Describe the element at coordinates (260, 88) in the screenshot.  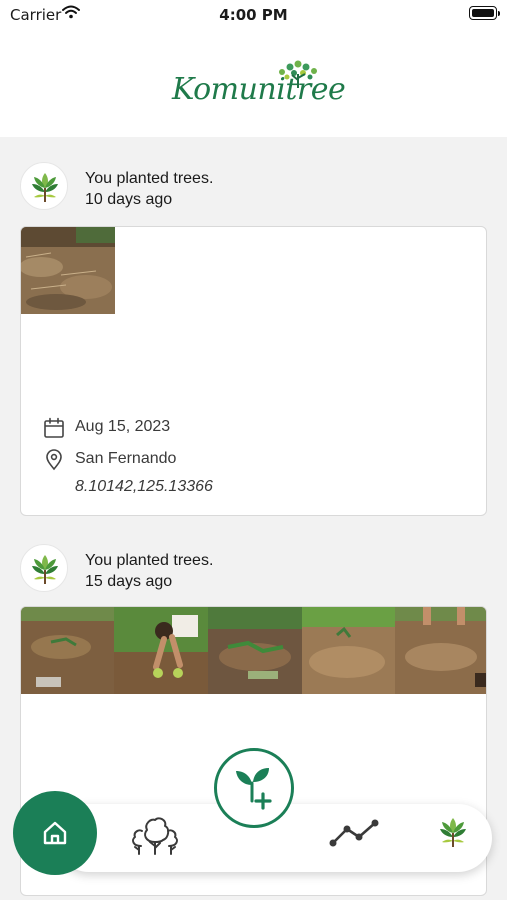
I see `brand-logo: Komunitree` at that location.